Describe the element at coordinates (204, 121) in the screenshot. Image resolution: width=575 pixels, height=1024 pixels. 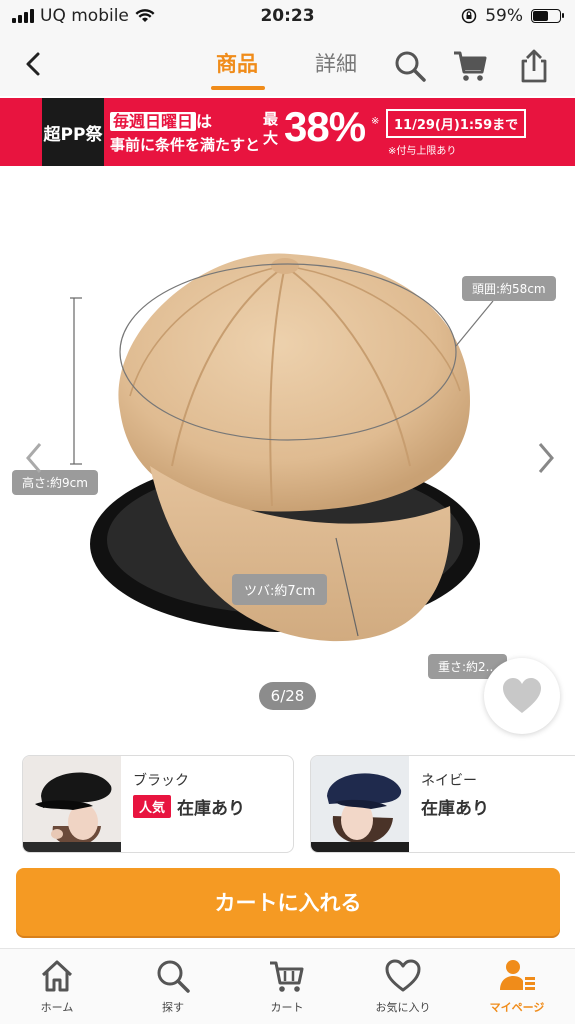
I see `banner-headline-suffix: は` at that location.